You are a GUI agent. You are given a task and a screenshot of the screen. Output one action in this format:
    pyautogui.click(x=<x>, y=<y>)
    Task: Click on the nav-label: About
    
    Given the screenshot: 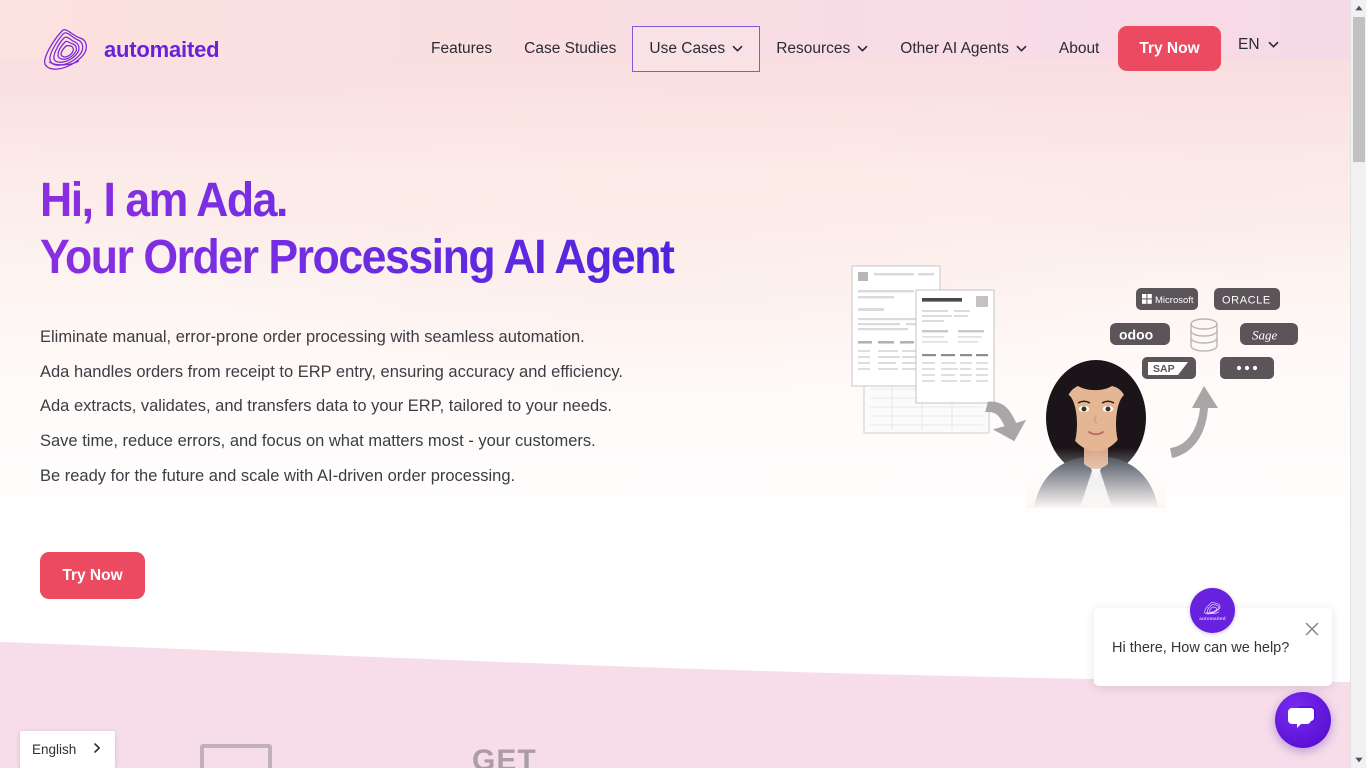 What is the action you would take?
    pyautogui.click(x=1079, y=48)
    